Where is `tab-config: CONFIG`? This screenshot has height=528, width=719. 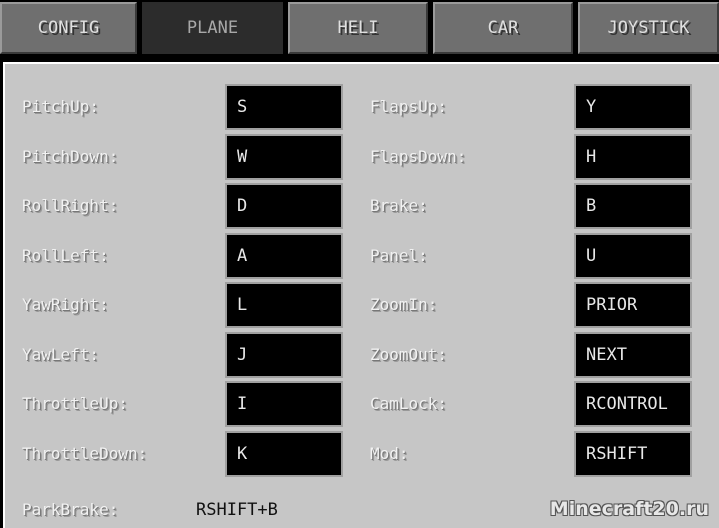 tab-config: CONFIG is located at coordinates (68, 28).